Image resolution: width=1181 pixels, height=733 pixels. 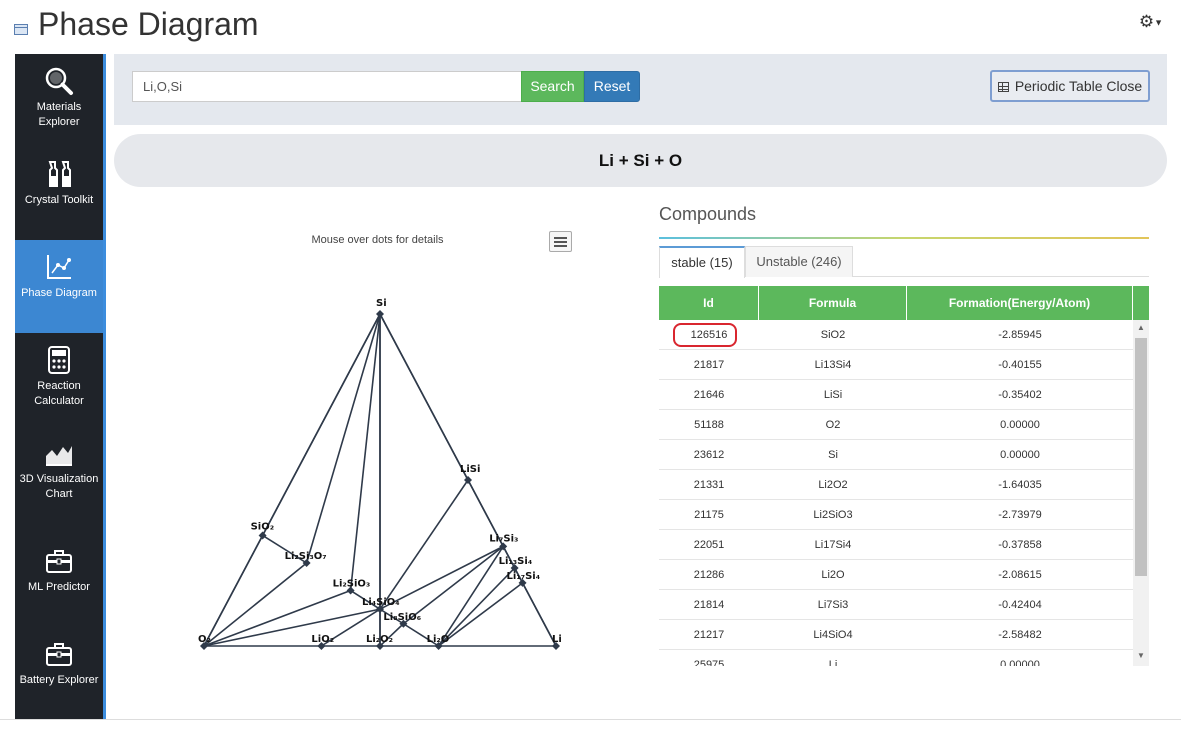 I want to click on table-row: 22051 Li17Si4 -0.37858, so click(x=896, y=545).